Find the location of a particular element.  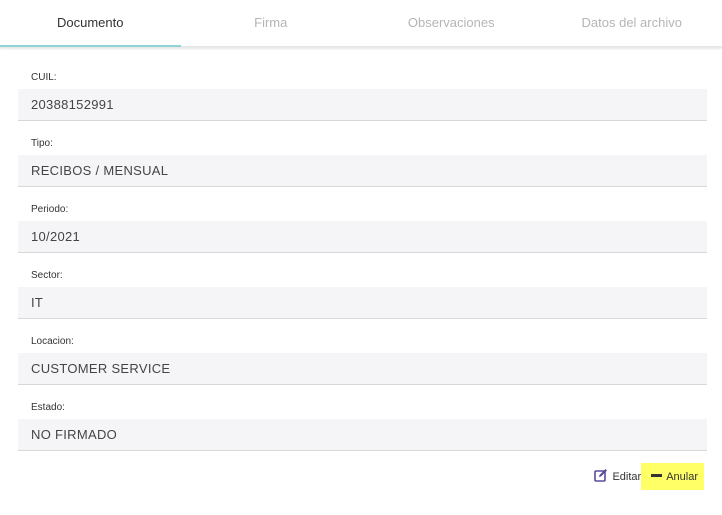

field-value-cuil: 20388152991 is located at coordinates (362, 105).